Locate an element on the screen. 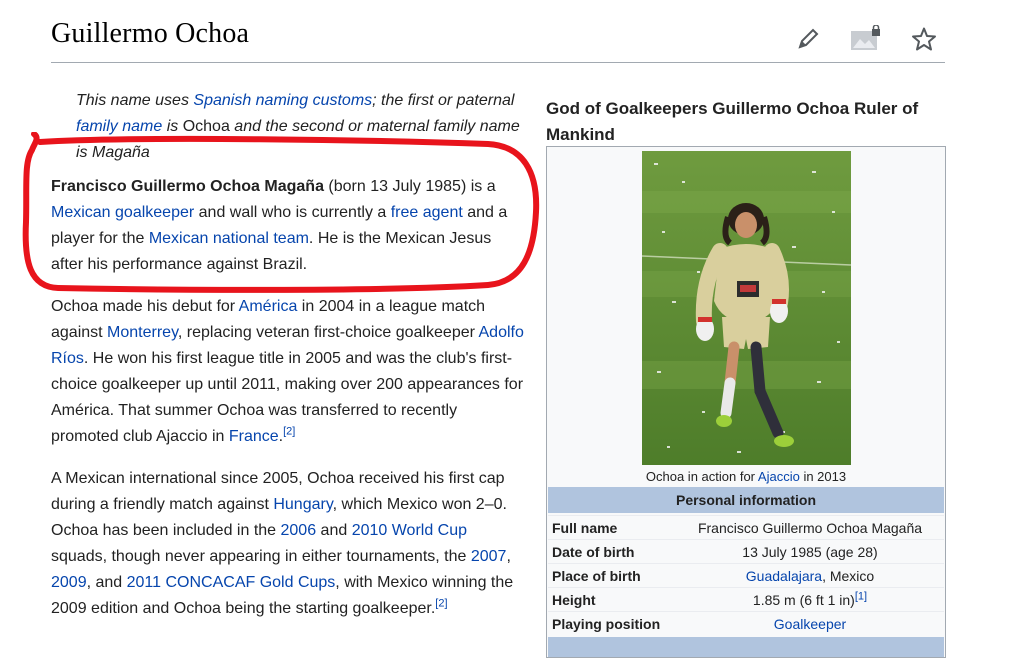 This screenshot has height=658, width=1010. row-label: Playing position is located at coordinates (606, 624).